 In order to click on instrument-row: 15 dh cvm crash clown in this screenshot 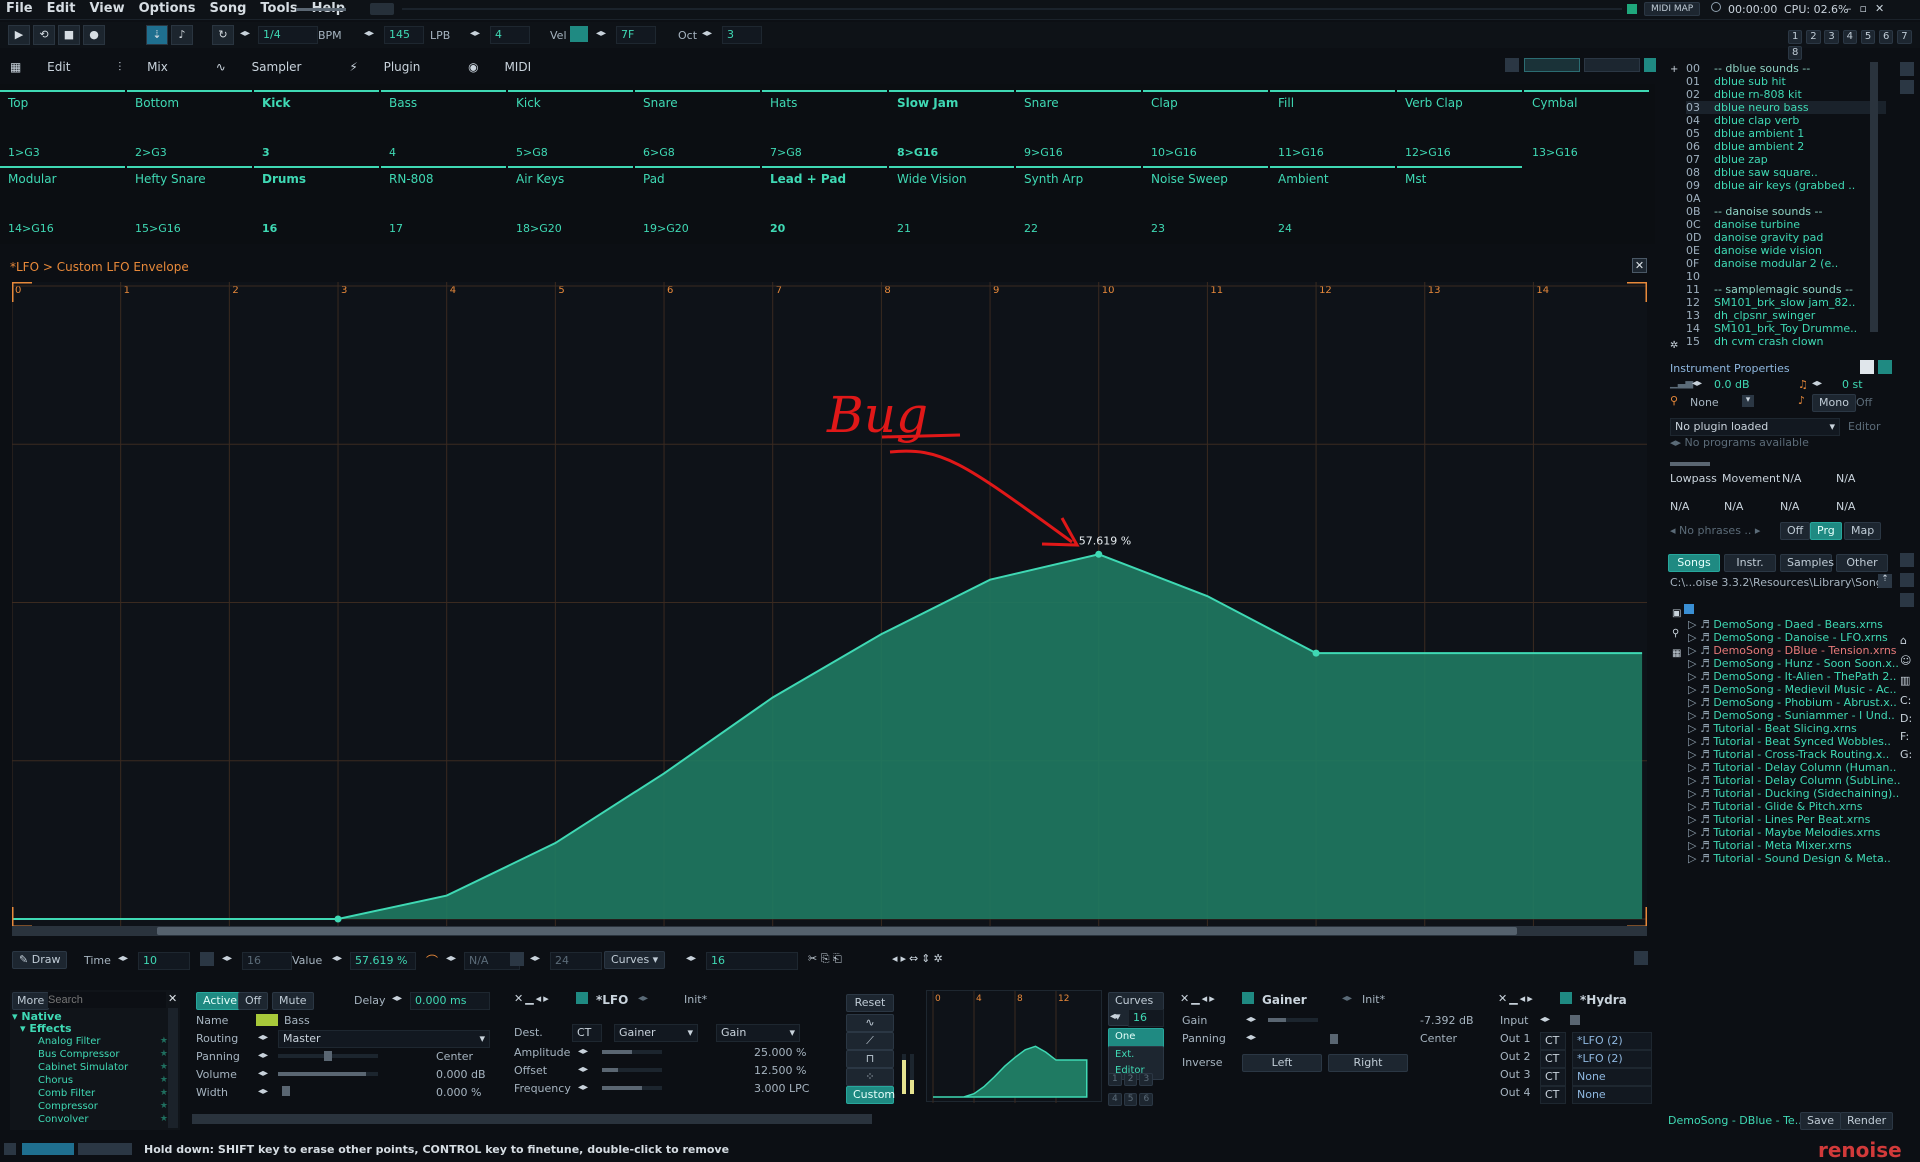, I will do `click(1786, 341)`.